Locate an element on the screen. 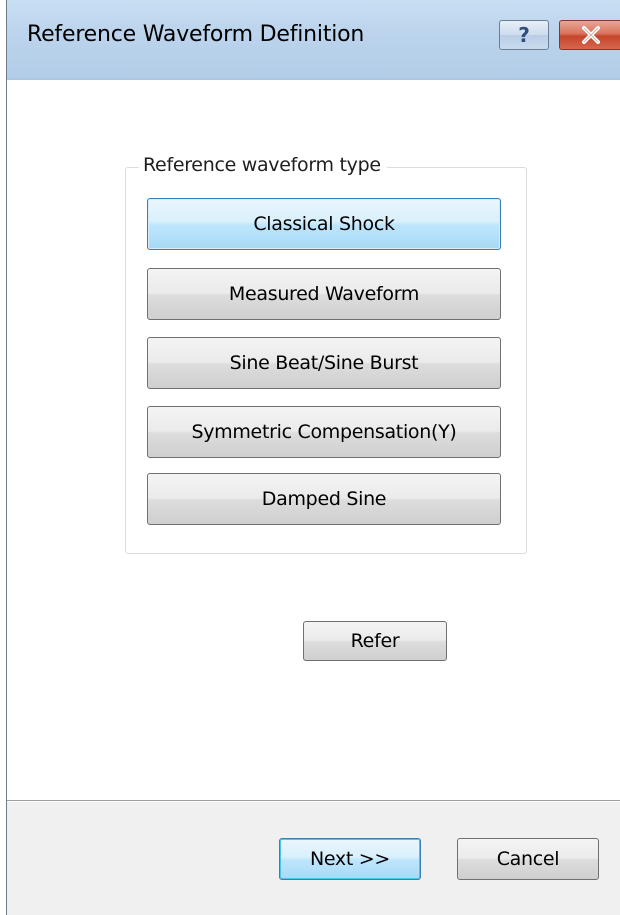 This screenshot has height=915, width=620. groupbox-label: Reference waveform type is located at coordinates (263, 165).